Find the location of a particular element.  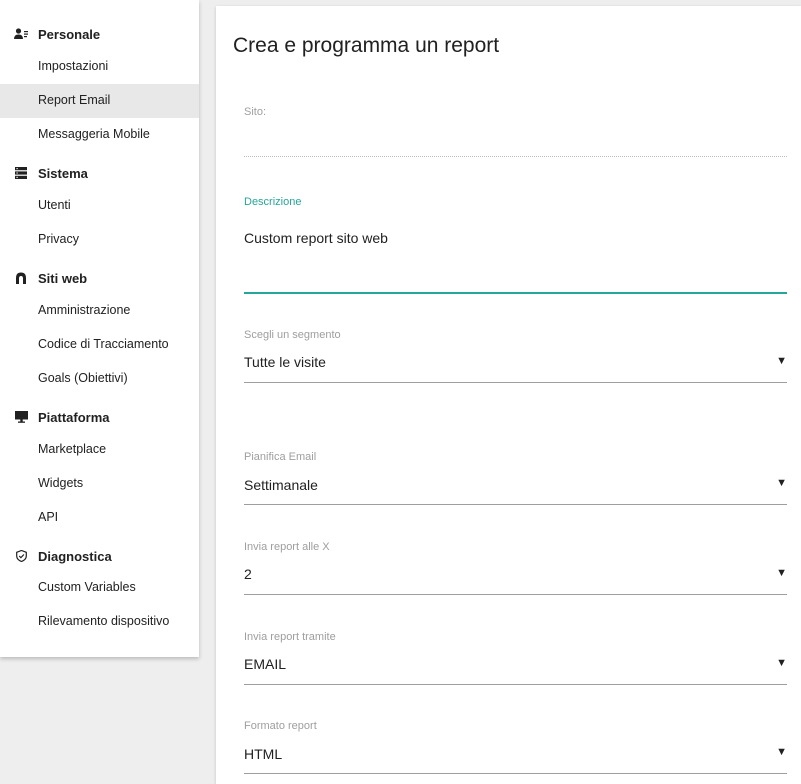

send-via-select: Invia report tramite EMAIL ▼ is located at coordinates (515, 659).